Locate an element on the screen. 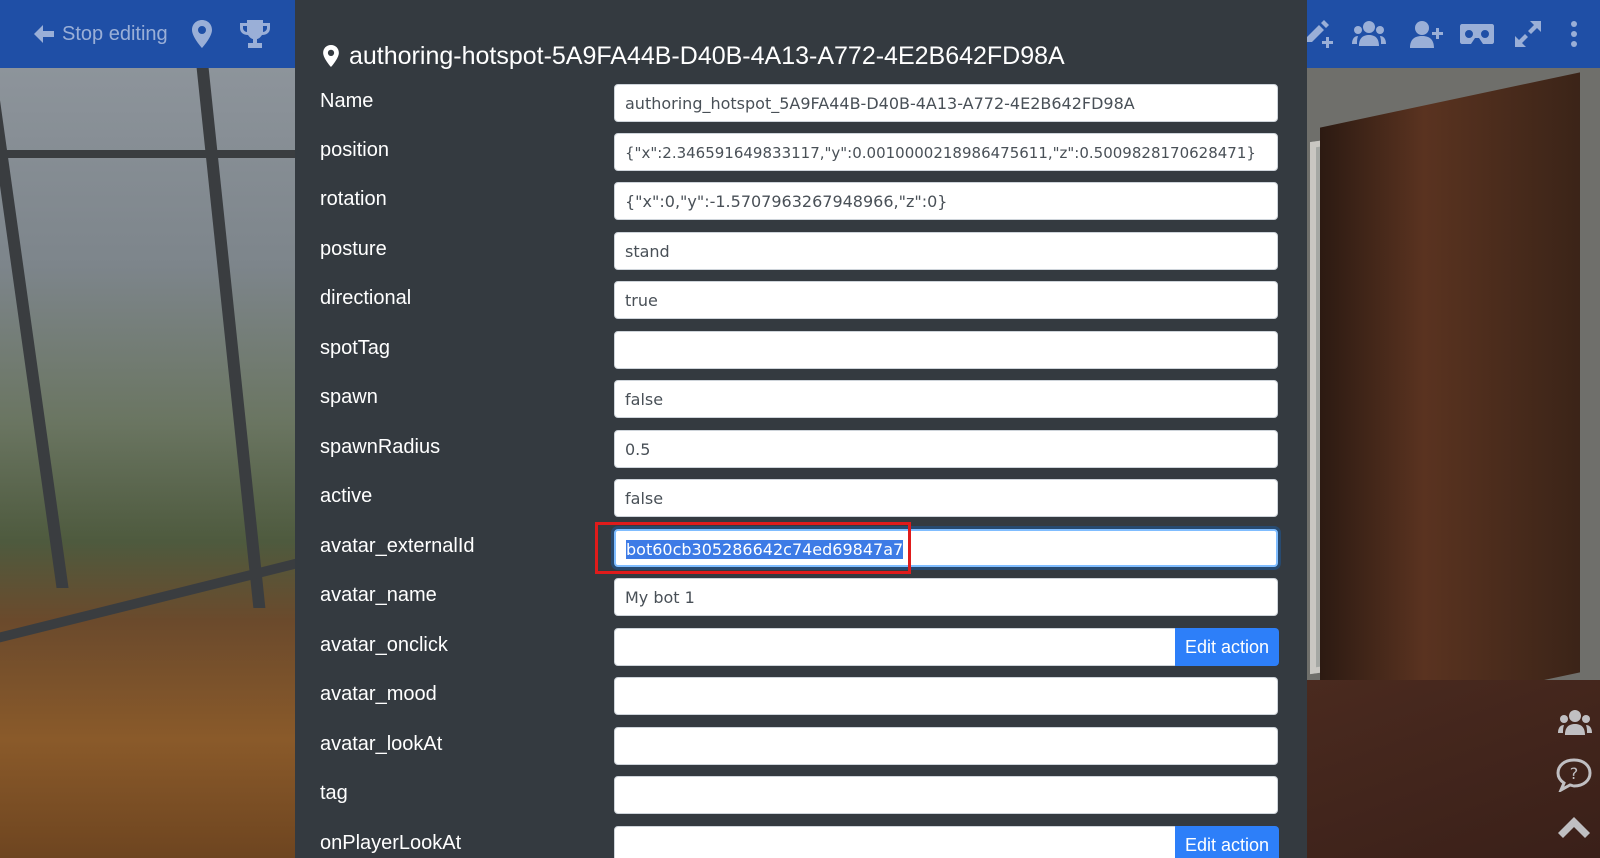 This screenshot has height=858, width=1600. spottag-input is located at coordinates (946, 350).